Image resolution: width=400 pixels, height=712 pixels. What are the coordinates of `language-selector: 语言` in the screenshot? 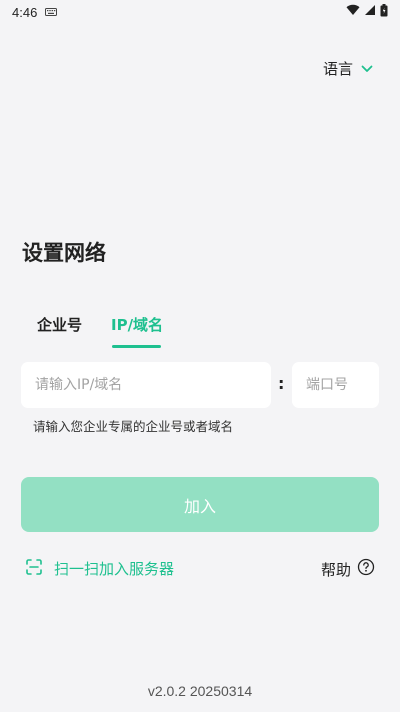 It's located at (348, 68).